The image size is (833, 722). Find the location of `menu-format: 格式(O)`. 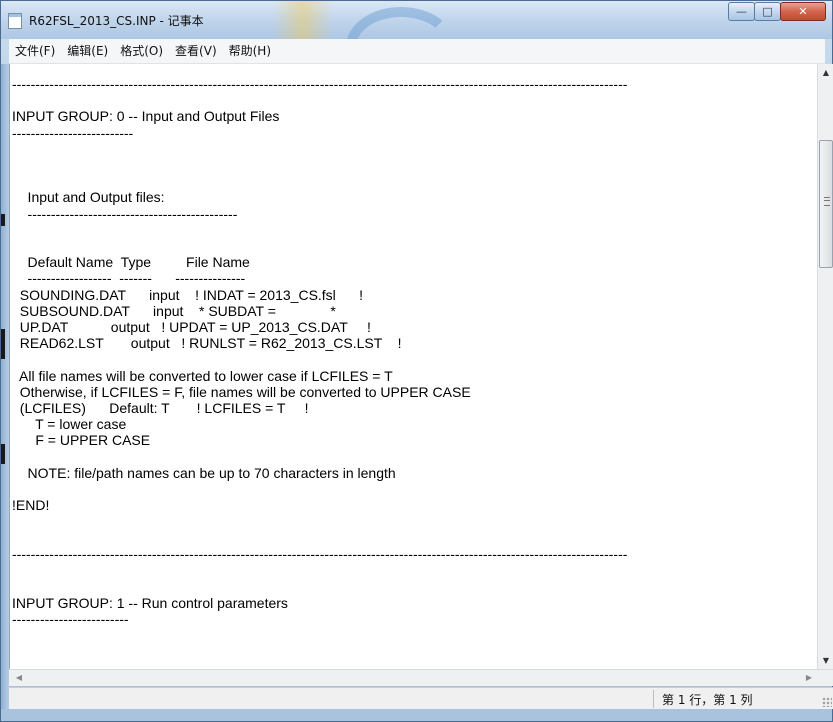

menu-format: 格式(O) is located at coordinates (141, 51).